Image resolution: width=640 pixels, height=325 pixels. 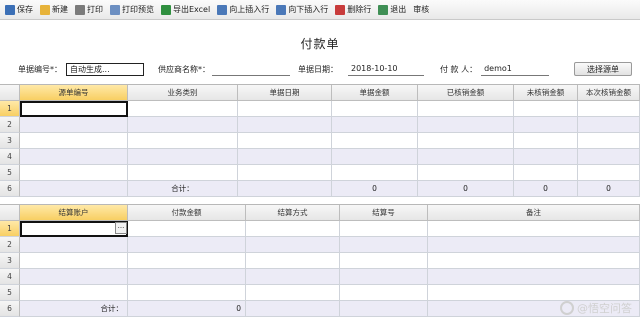 I want to click on total-label: 合计：, so click(x=74, y=309).